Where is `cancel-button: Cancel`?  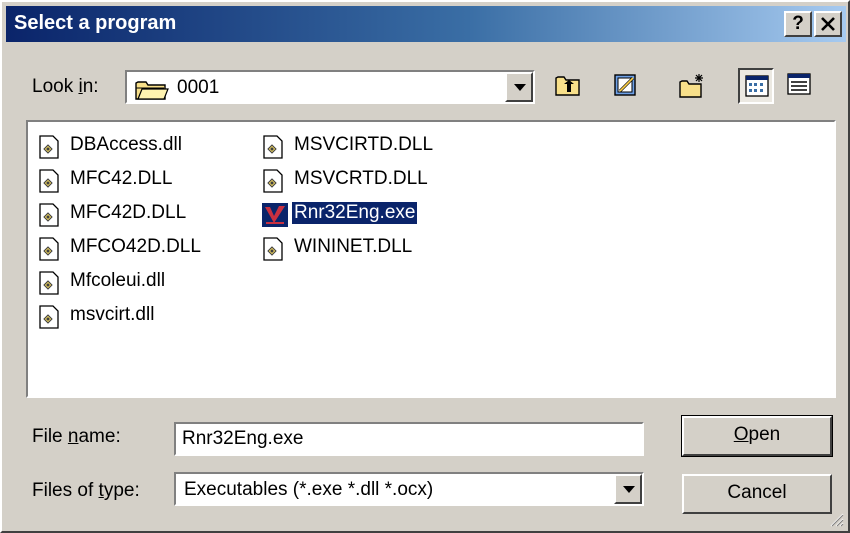 cancel-button: Cancel is located at coordinates (757, 494).